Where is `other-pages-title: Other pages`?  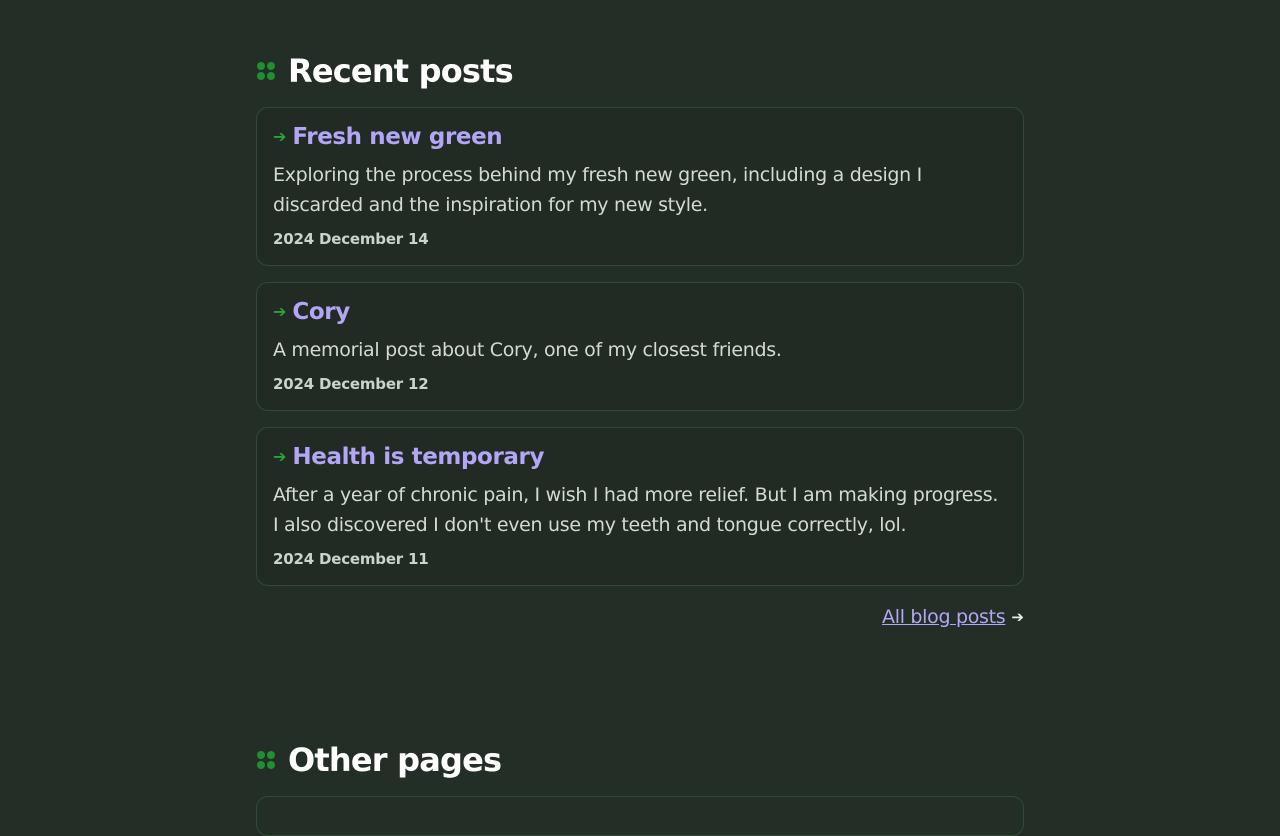 other-pages-title: Other pages is located at coordinates (395, 760).